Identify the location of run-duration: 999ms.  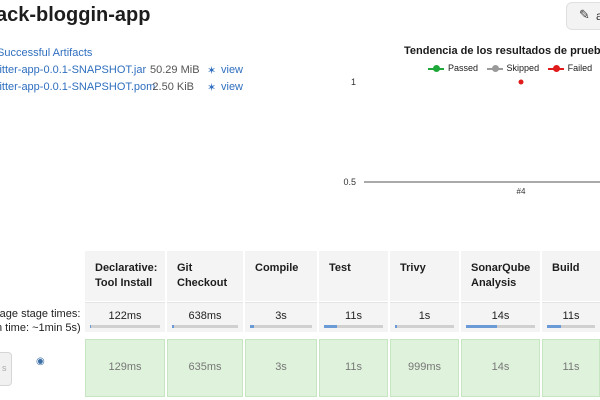
(424, 367).